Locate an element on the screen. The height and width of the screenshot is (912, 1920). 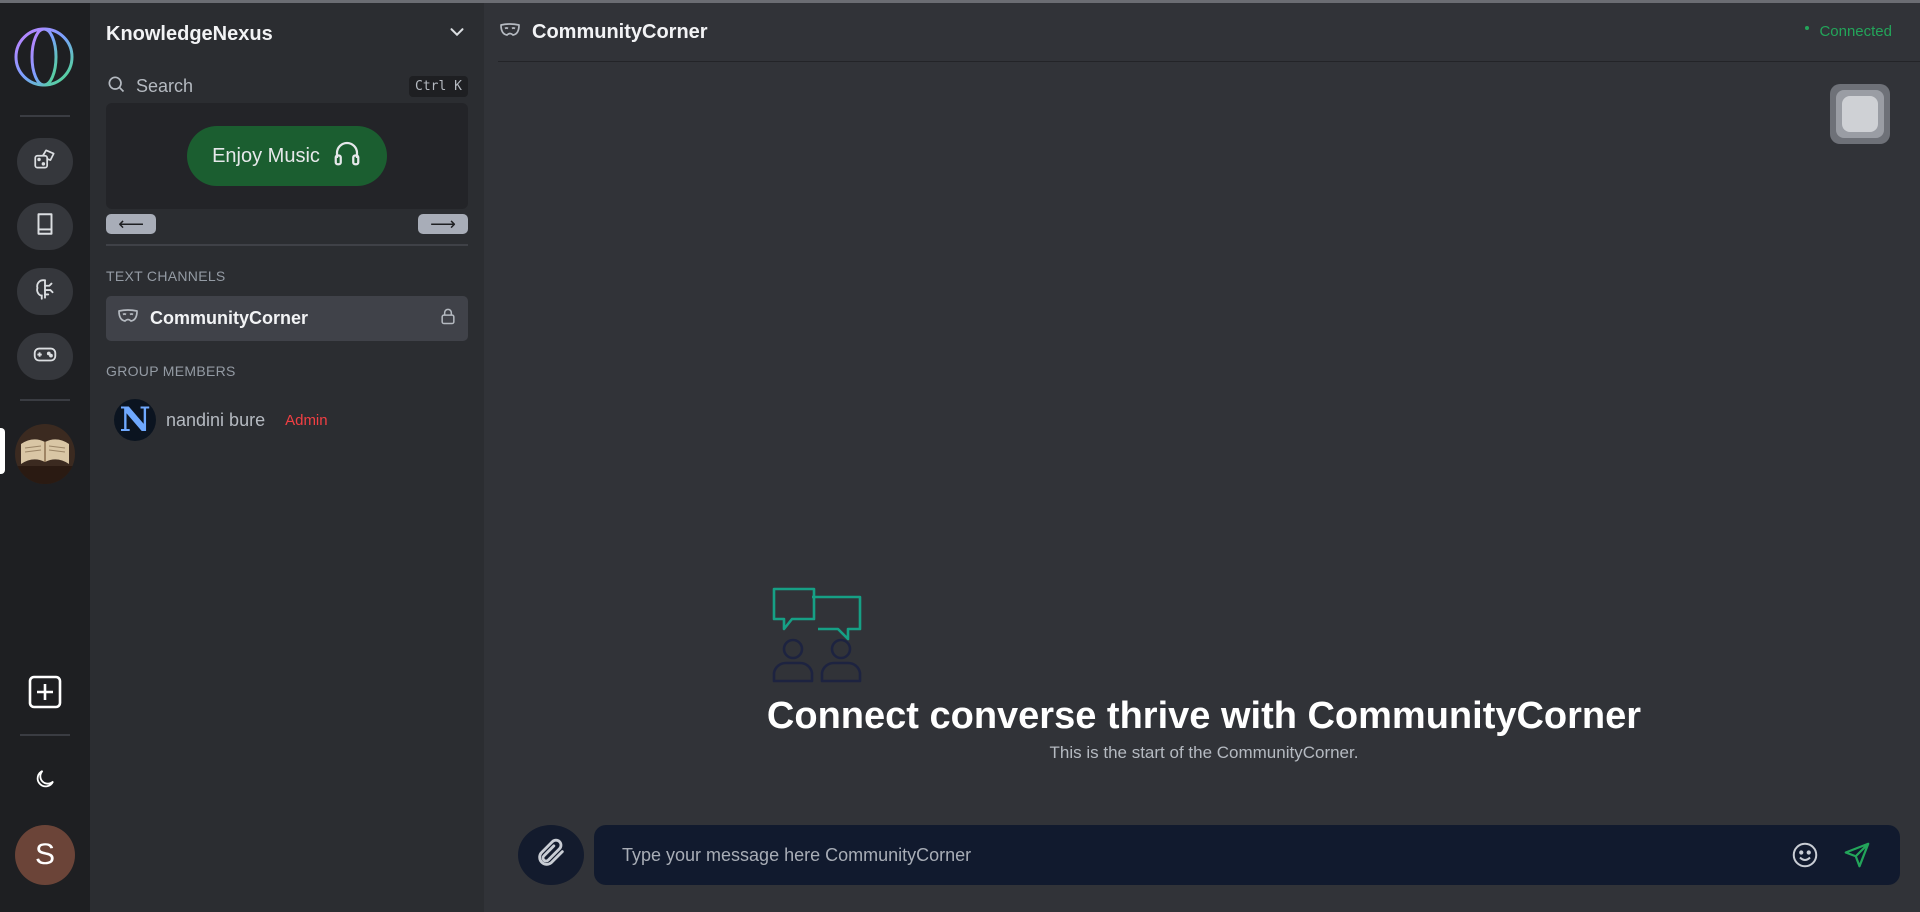
globe-logo-icon is located at coordinates (44, 57).